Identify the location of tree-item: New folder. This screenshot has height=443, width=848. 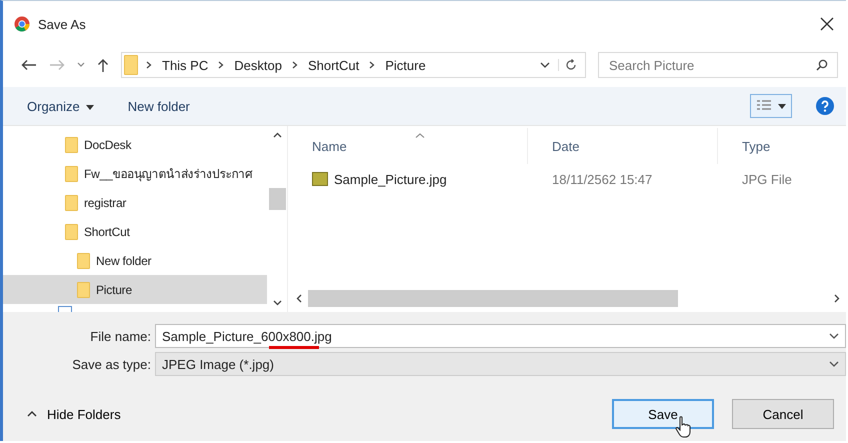
(135, 260).